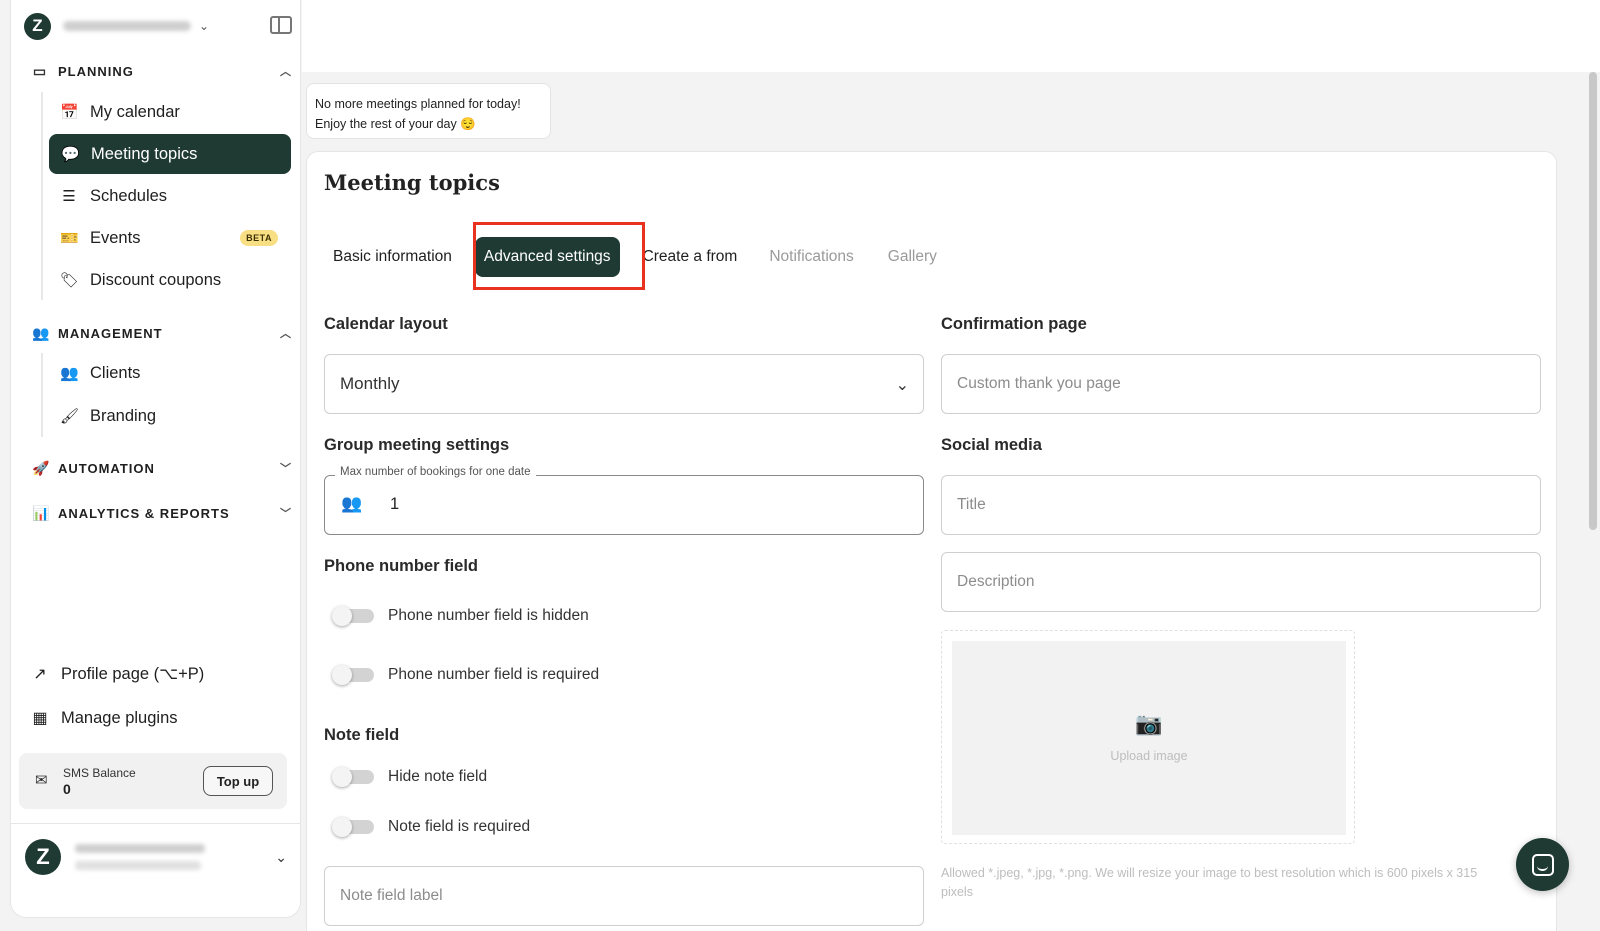  I want to click on note-field-label: Note field, so click(362, 735).